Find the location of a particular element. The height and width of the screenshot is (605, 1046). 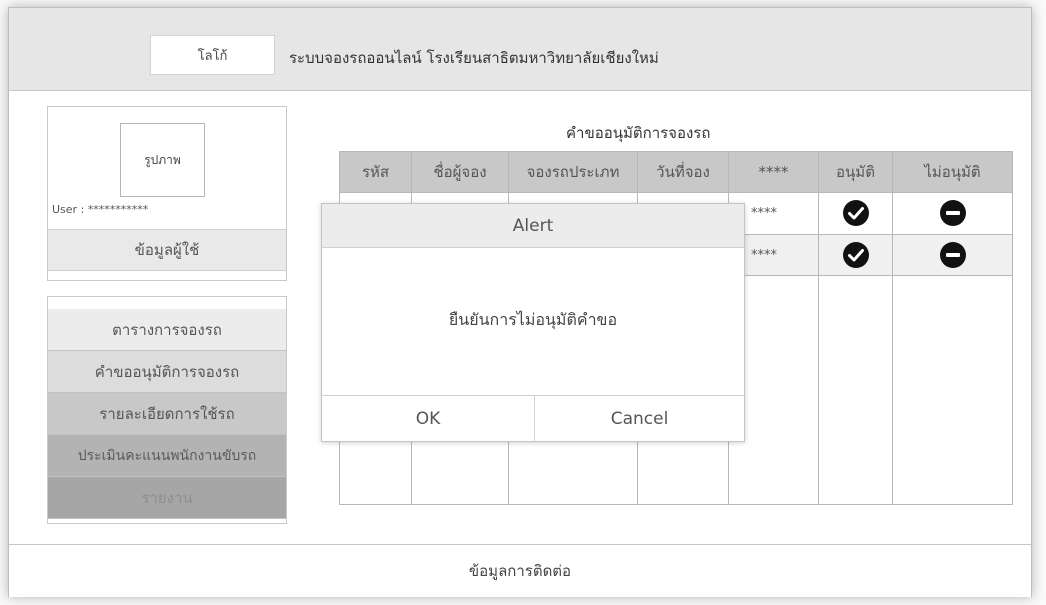

profile-panel: รูปภาพ User : *********** ข้อมูลผู้ใช้ is located at coordinates (167, 193).